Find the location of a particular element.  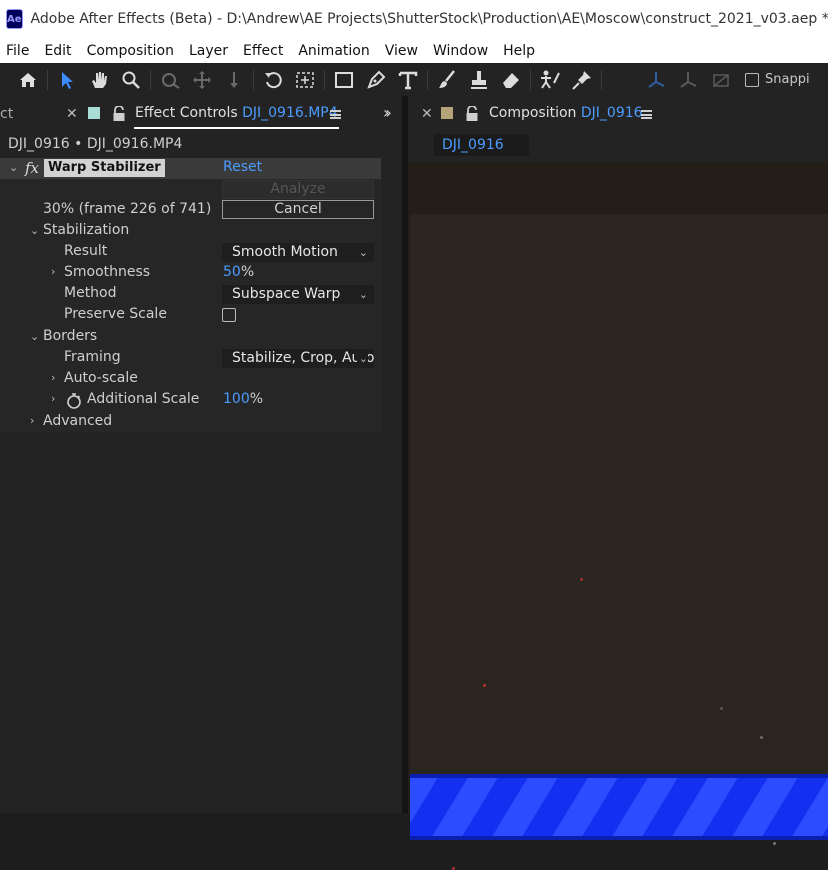

menu-animation: Animation is located at coordinates (333, 51).